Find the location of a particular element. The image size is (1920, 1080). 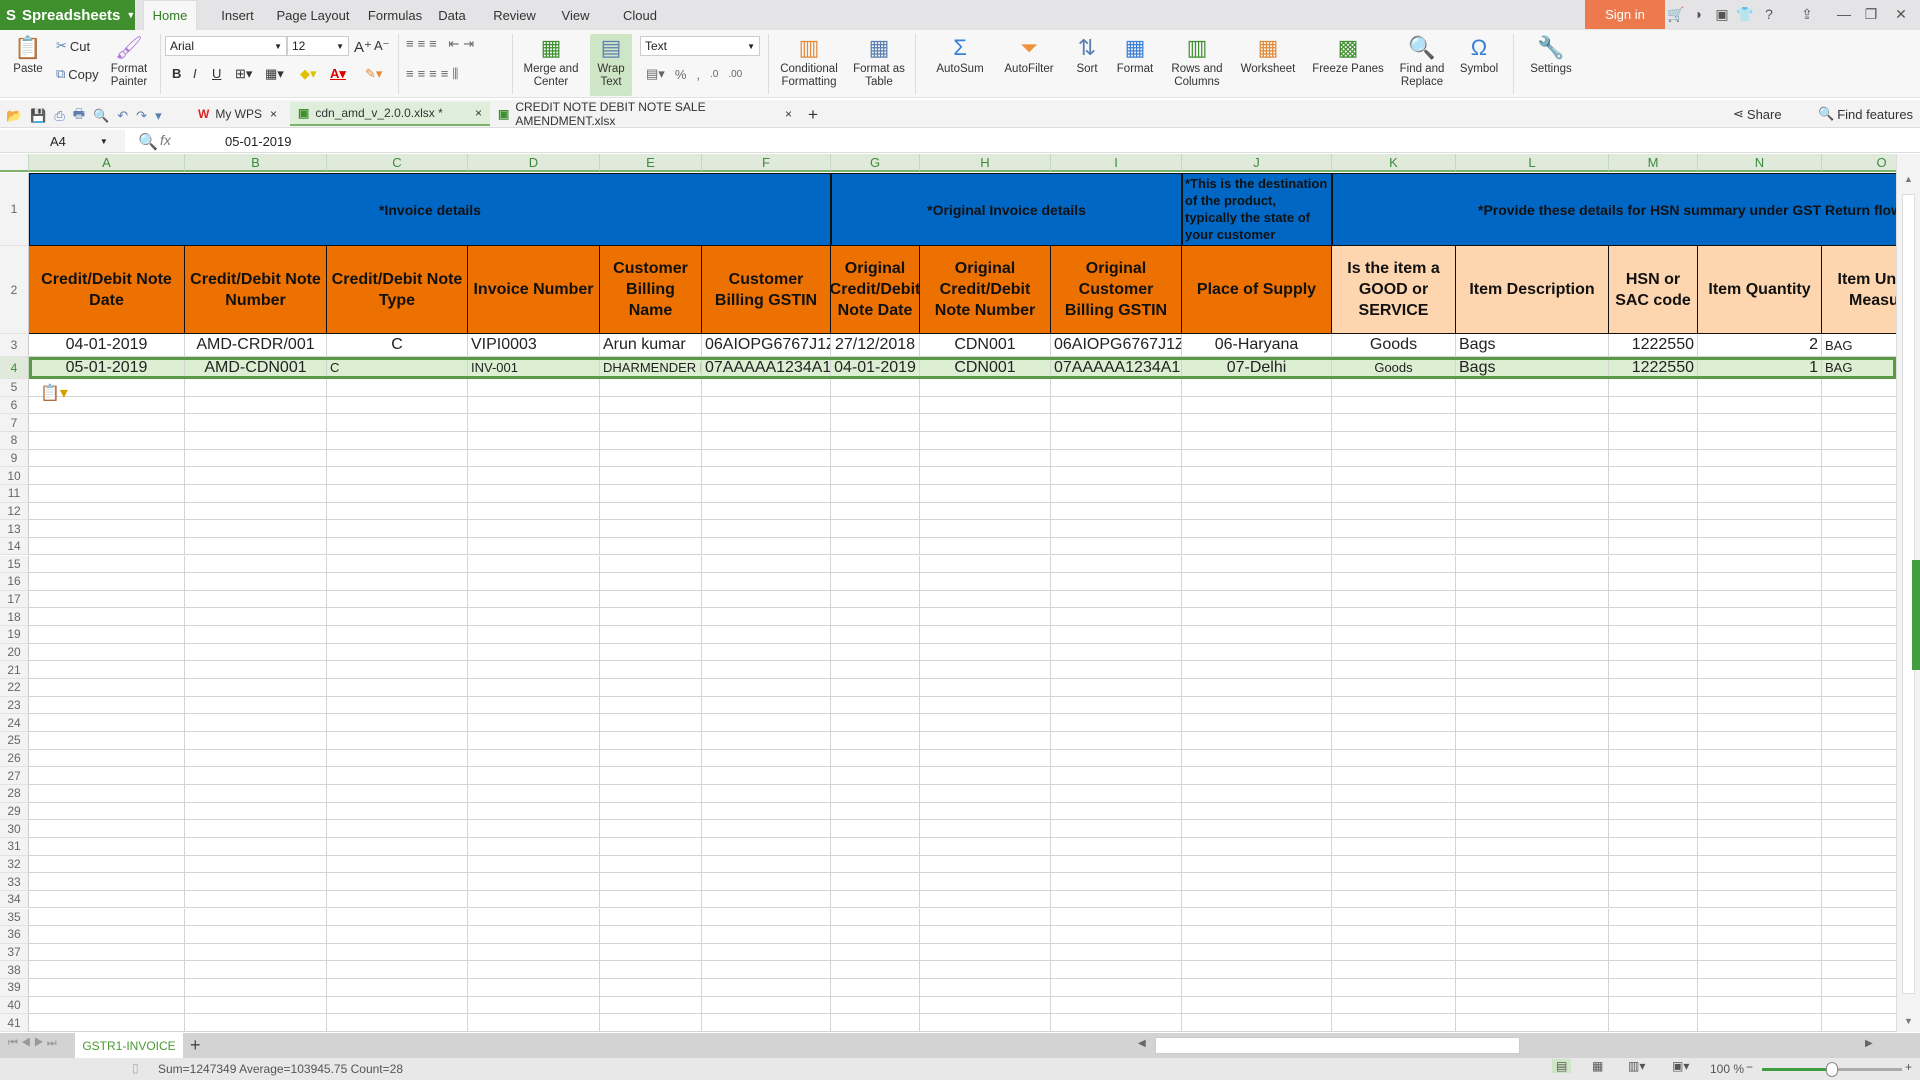

row-header: 3 is located at coordinates (14, 345).